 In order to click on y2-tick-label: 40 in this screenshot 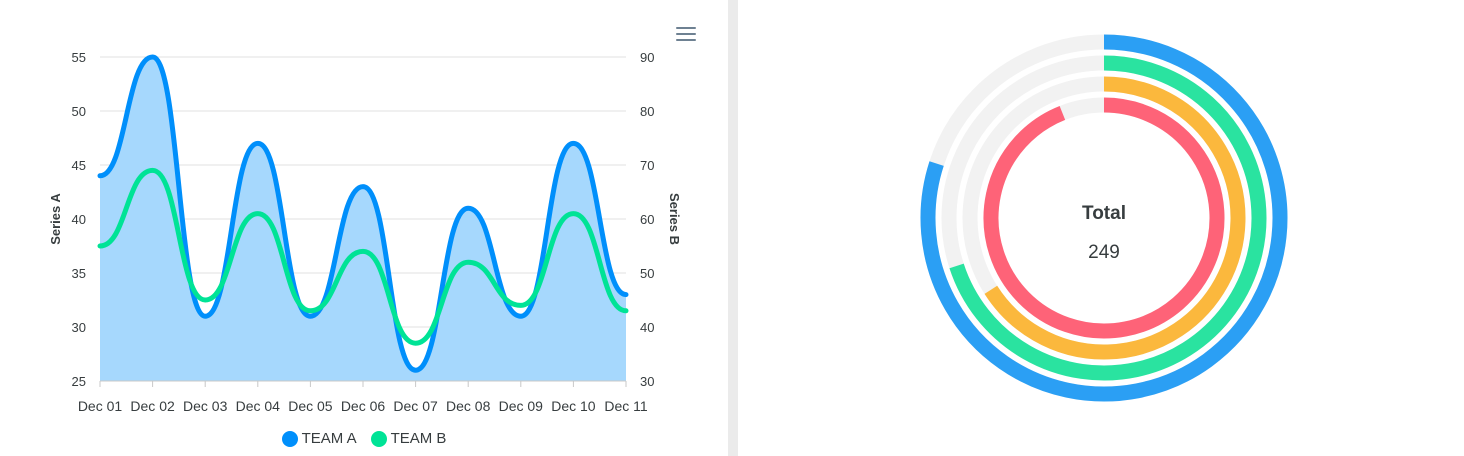, I will do `click(647, 327)`.